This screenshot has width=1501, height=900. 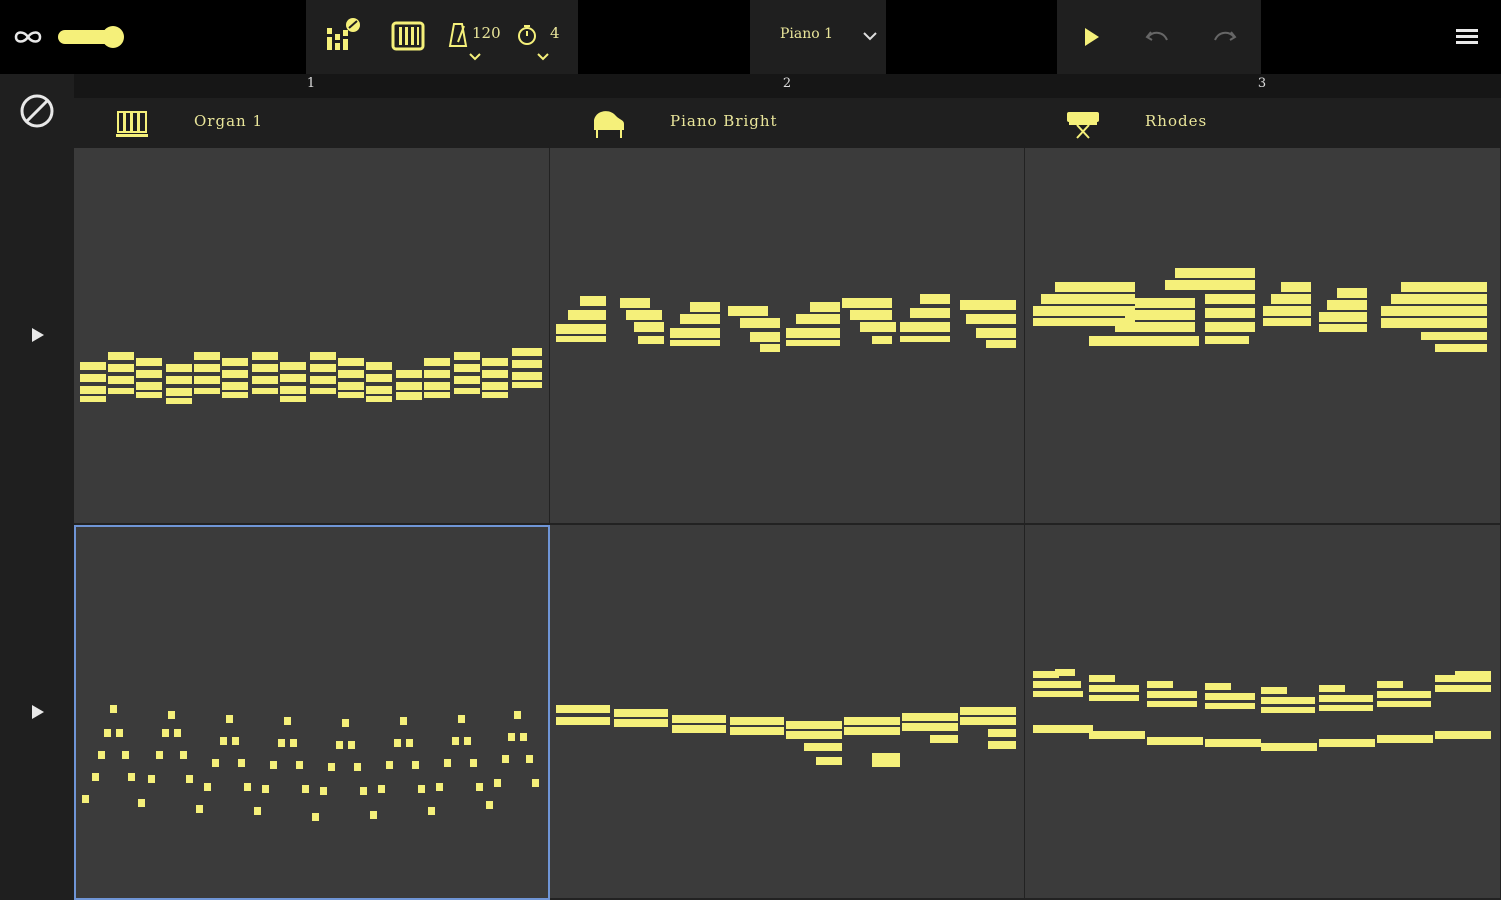 I want to click on timer-chevron-down-icon, so click(x=543, y=57).